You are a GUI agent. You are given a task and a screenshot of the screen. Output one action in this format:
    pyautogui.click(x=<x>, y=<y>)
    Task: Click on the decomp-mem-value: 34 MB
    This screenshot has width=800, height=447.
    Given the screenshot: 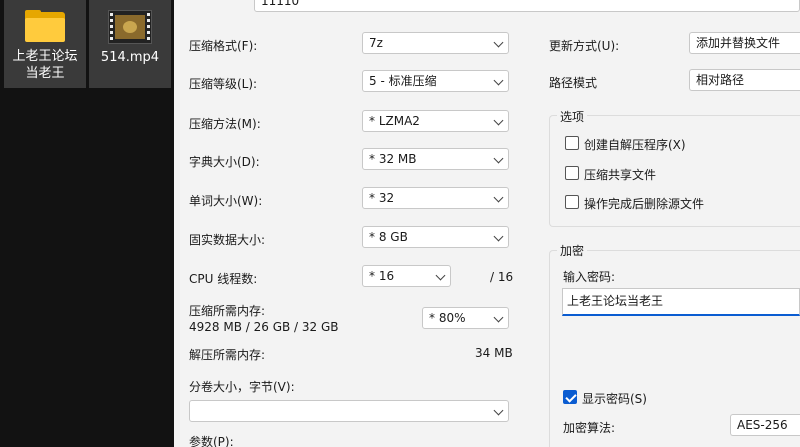 What is the action you would take?
    pyautogui.click(x=494, y=353)
    